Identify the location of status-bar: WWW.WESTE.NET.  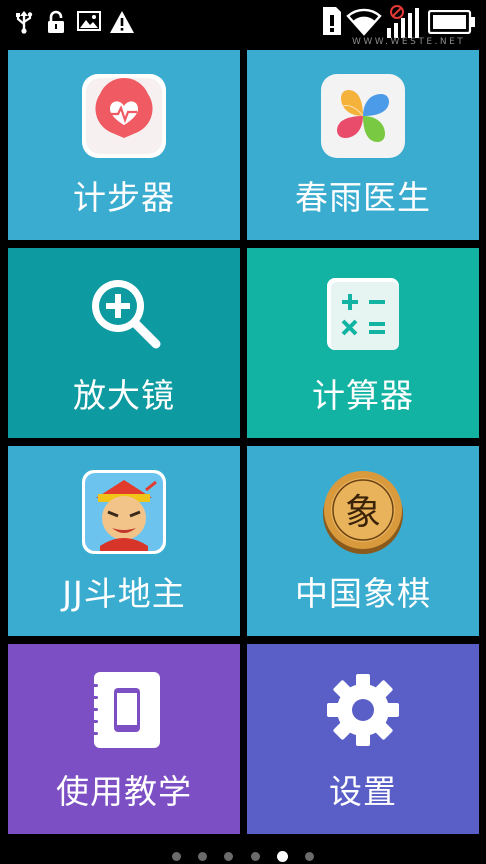
(243, 23).